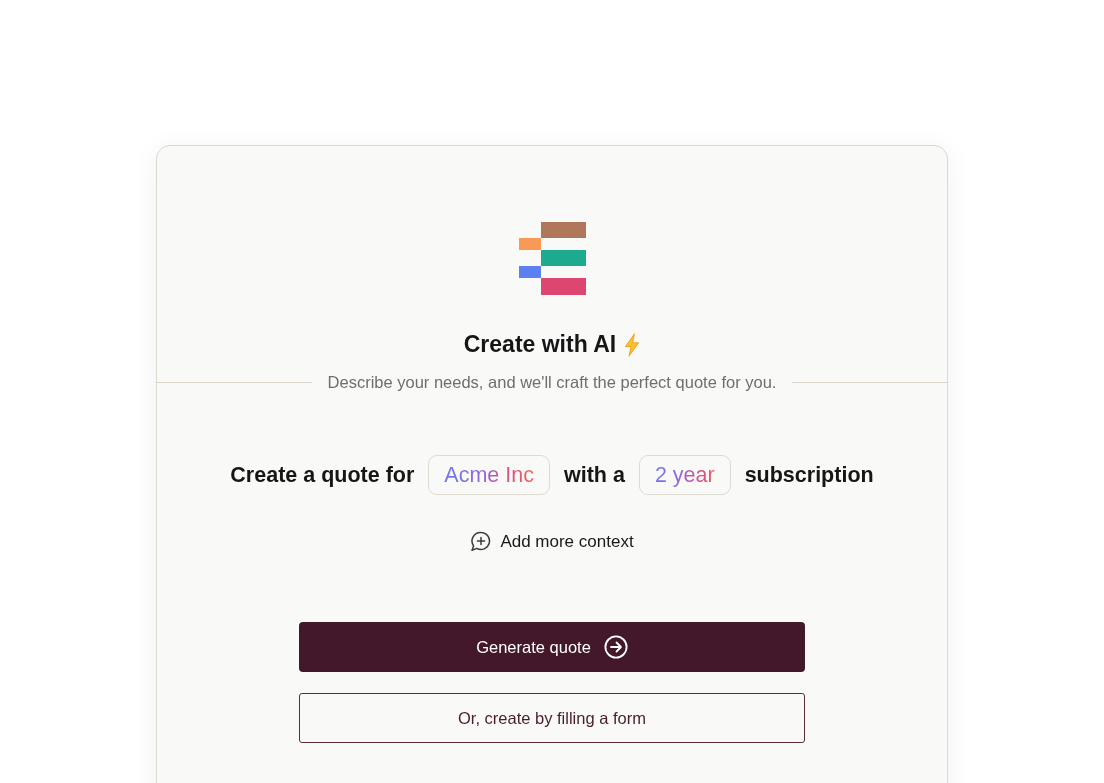  Describe the element at coordinates (684, 475) in the screenshot. I see `input-field: 2 year` at that location.